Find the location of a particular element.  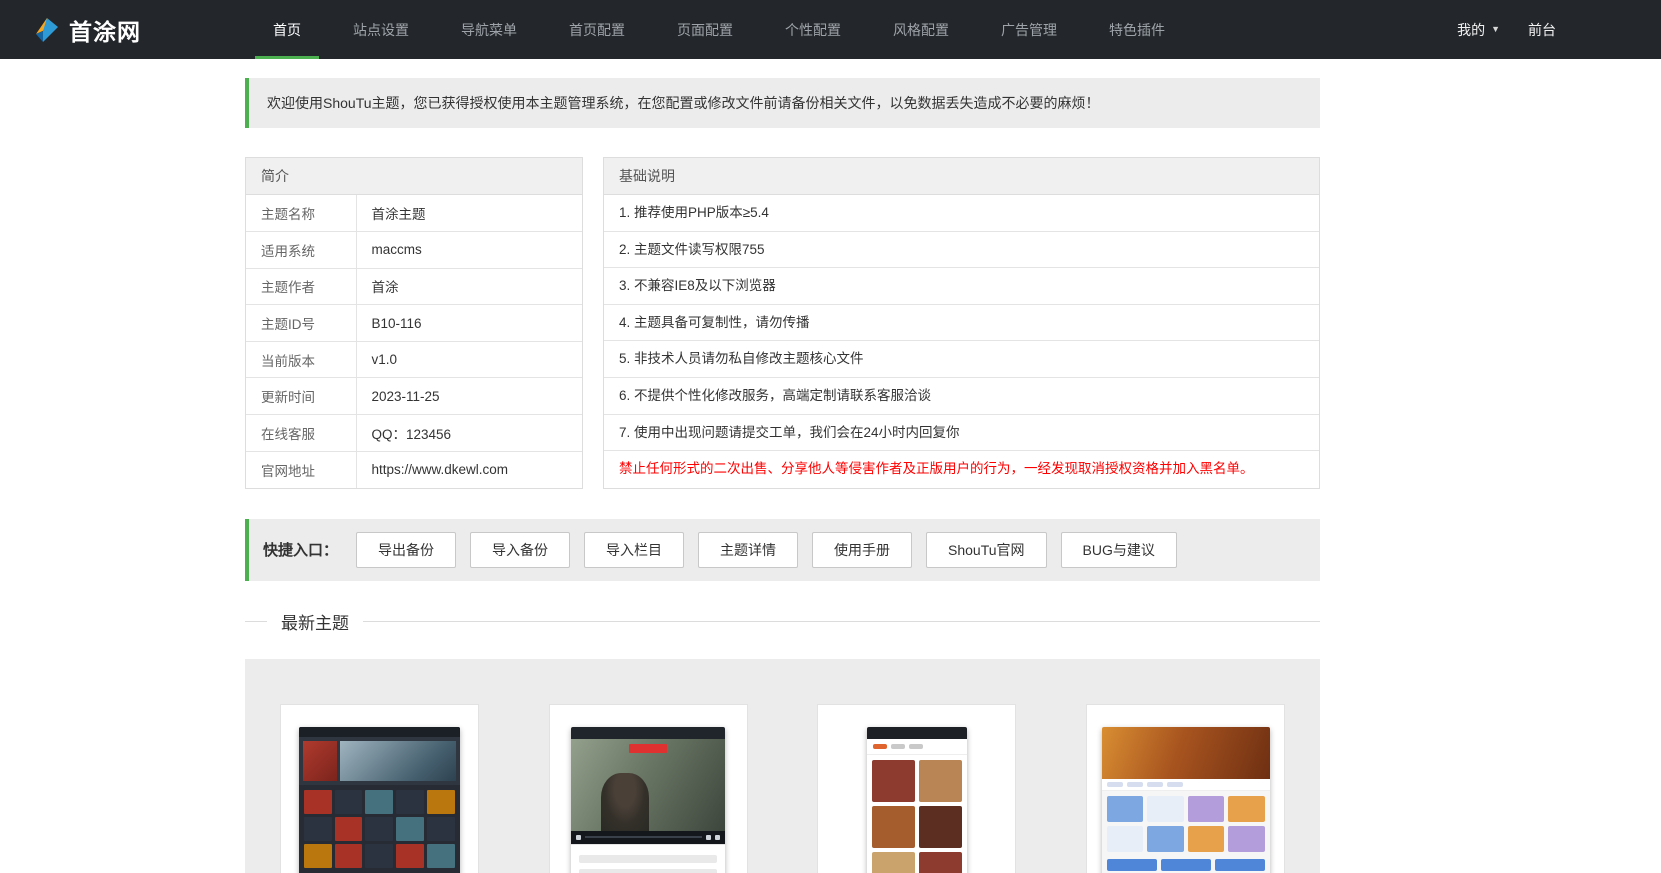

note-item: 6. 不提供个性化修改服务，高端定制请联系客服洽谈 is located at coordinates (961, 396).